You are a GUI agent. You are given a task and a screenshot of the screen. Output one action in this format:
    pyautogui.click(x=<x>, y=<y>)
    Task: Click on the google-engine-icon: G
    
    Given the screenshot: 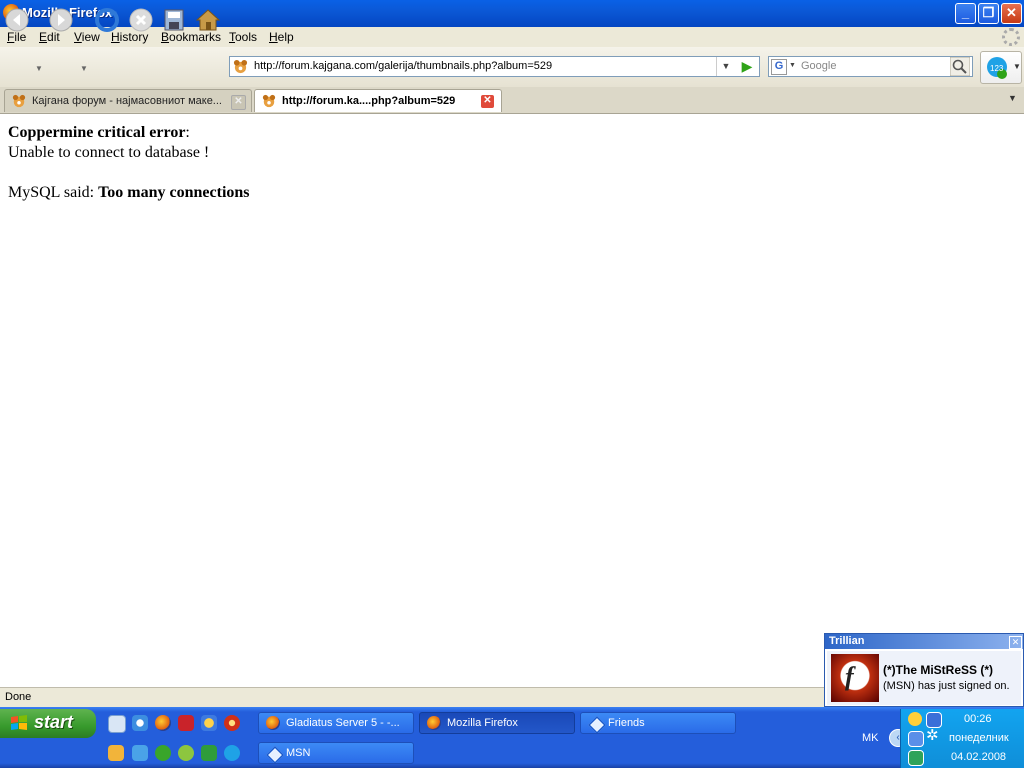 What is the action you would take?
    pyautogui.click(x=779, y=67)
    